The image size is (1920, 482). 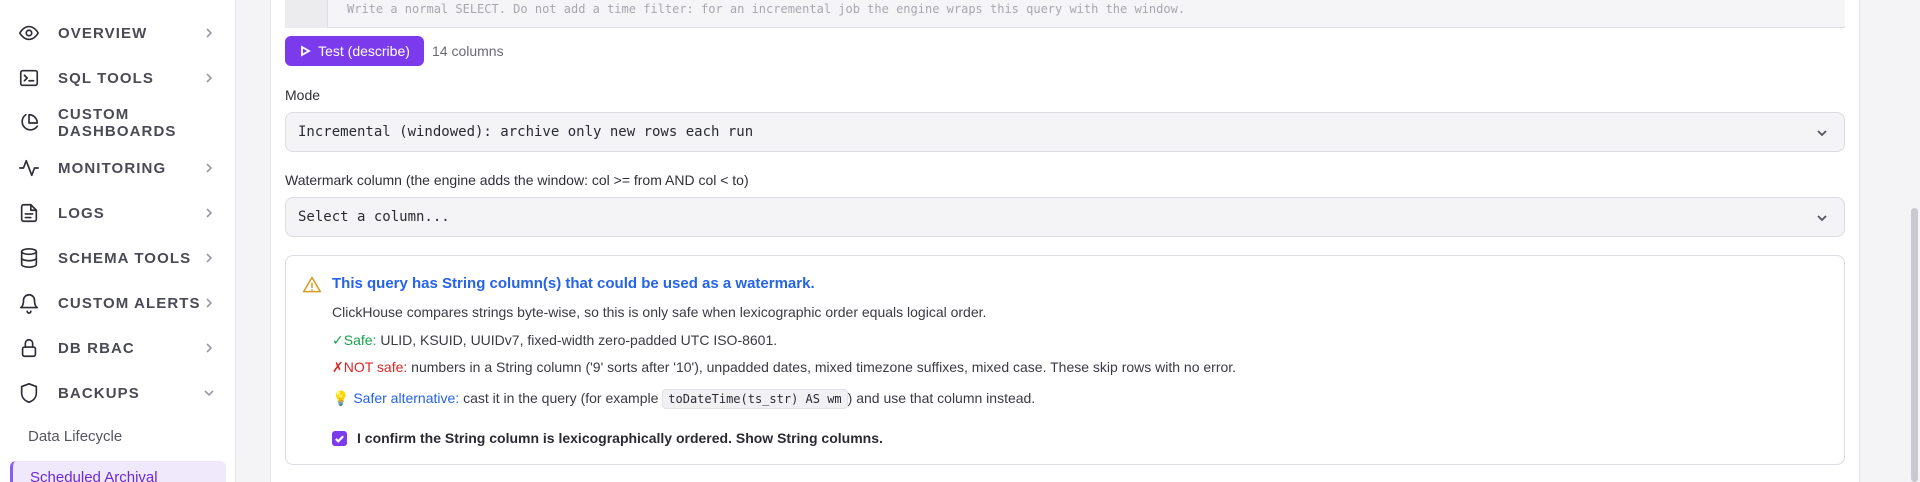 I want to click on sidebar-item-label: CUSTOM ALERTS, so click(x=129, y=303).